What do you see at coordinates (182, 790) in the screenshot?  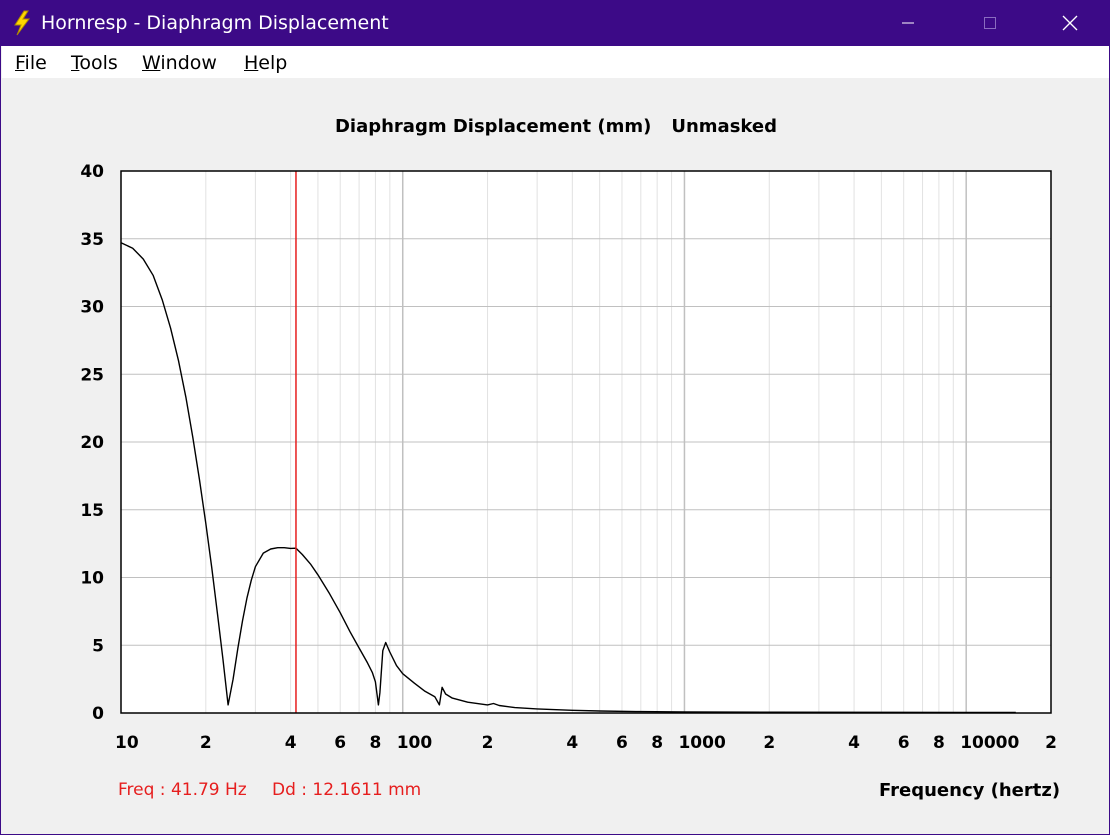 I see `frequency-readout: Freq : 41.79 Hz` at bounding box center [182, 790].